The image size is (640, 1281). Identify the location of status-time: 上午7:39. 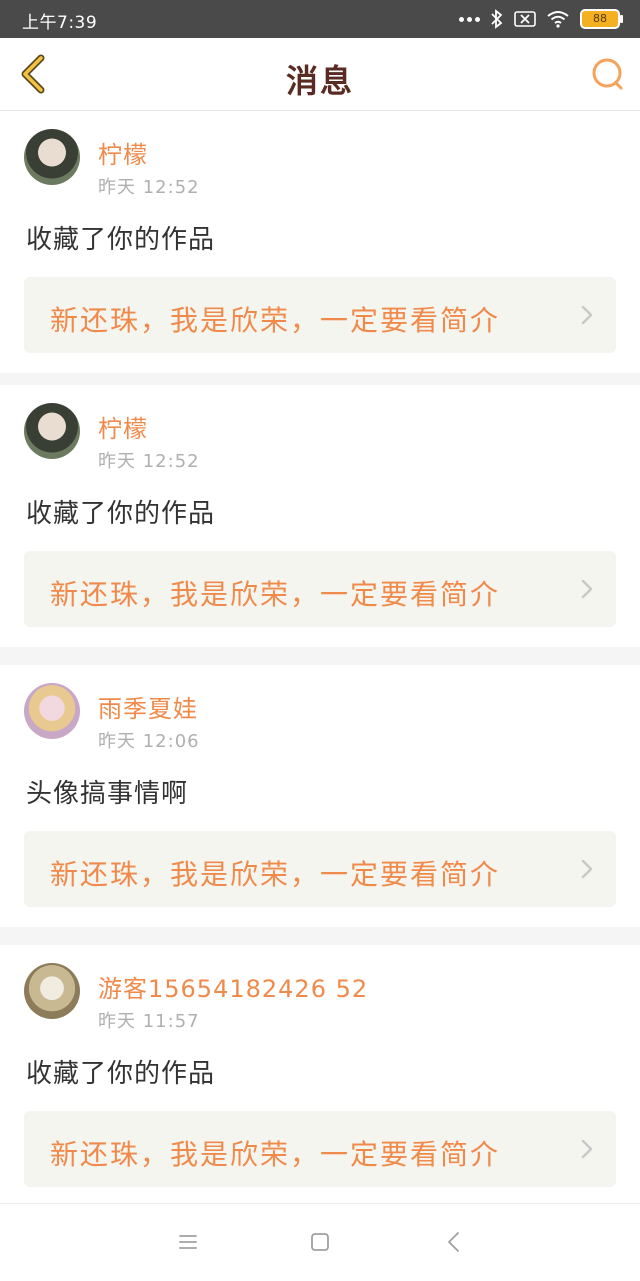
(60, 23).